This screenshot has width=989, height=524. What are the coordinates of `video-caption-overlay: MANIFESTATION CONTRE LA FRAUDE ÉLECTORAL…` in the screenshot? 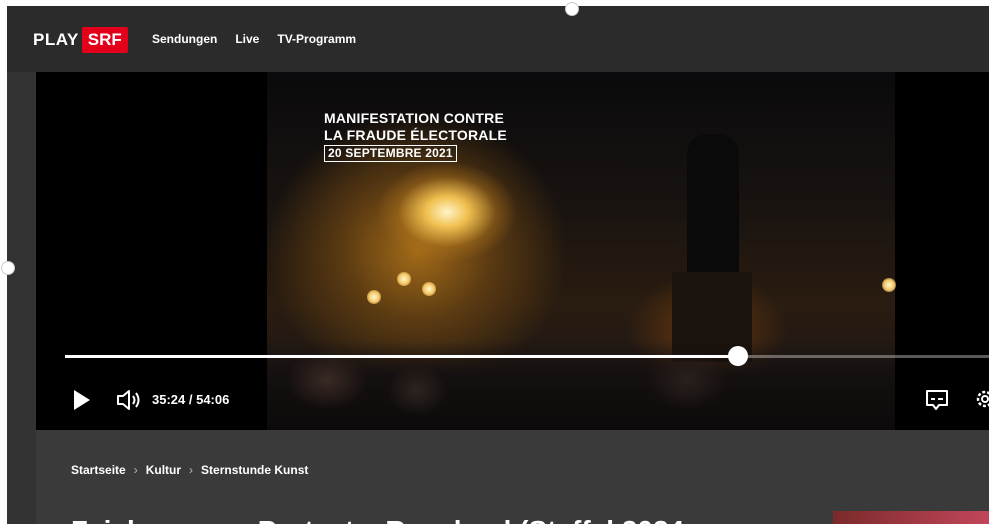 It's located at (415, 136).